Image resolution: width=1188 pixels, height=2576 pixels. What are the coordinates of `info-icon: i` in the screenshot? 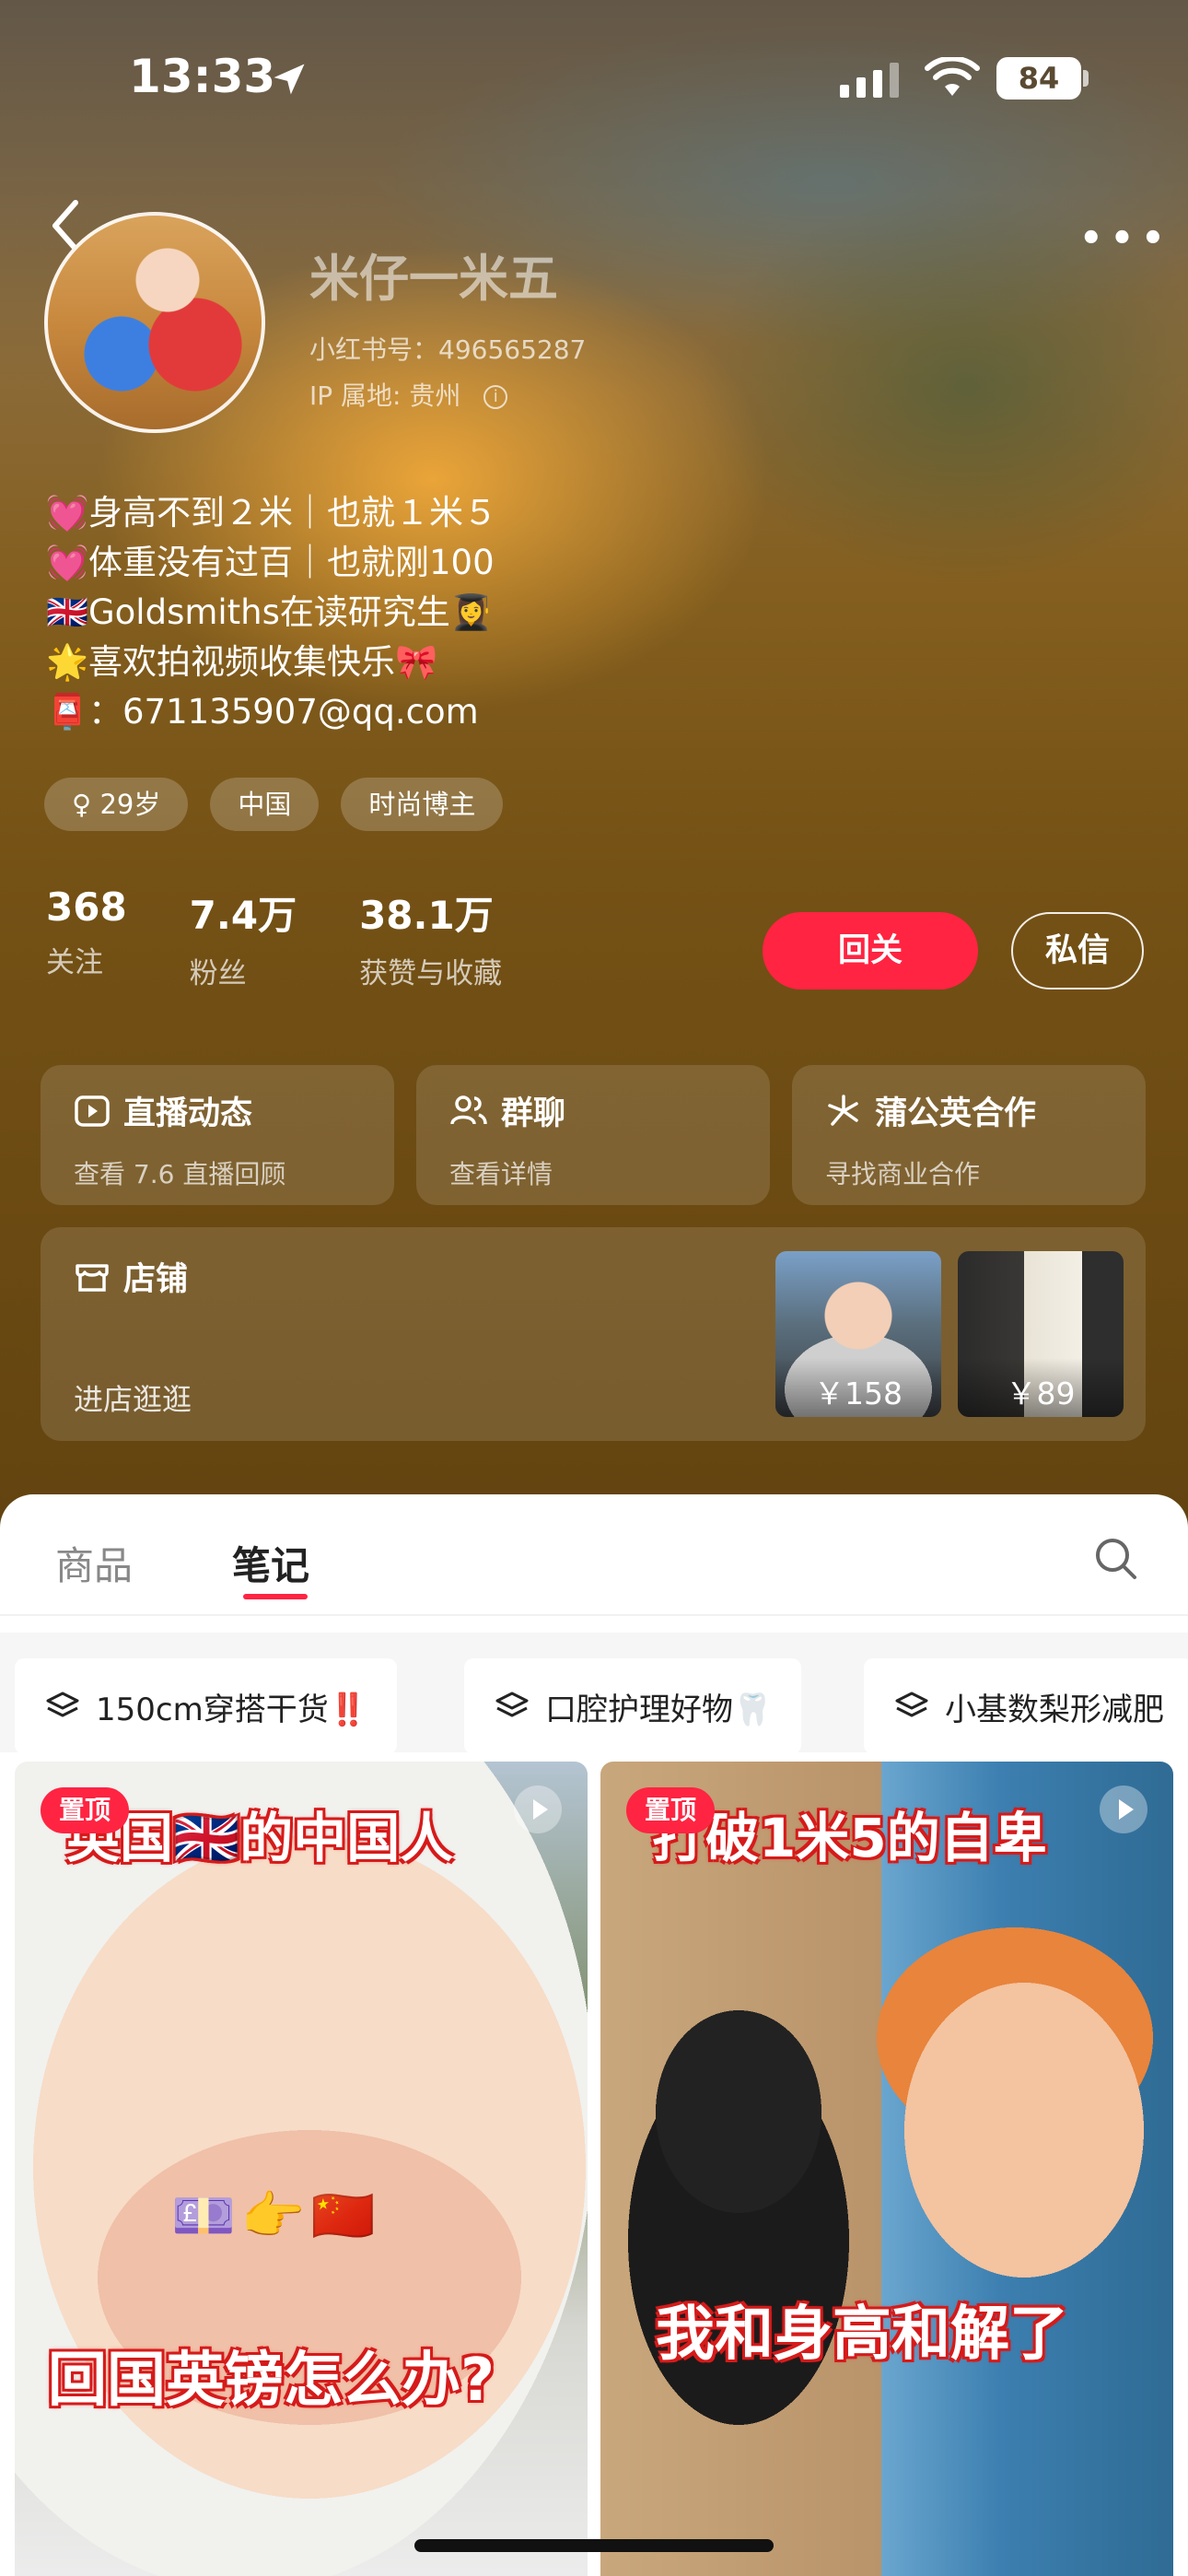 It's located at (496, 397).